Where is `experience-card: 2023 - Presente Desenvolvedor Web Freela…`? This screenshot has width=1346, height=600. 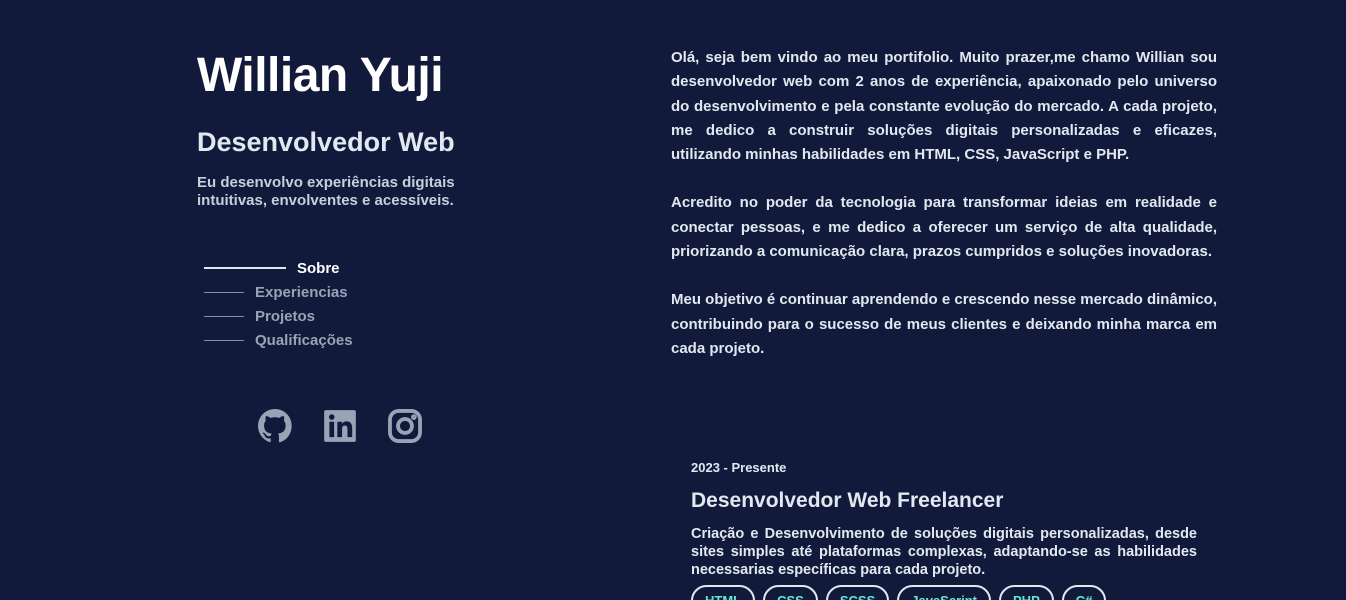
experience-card: 2023 - Presente Desenvolvedor Web Freela… is located at coordinates (944, 530).